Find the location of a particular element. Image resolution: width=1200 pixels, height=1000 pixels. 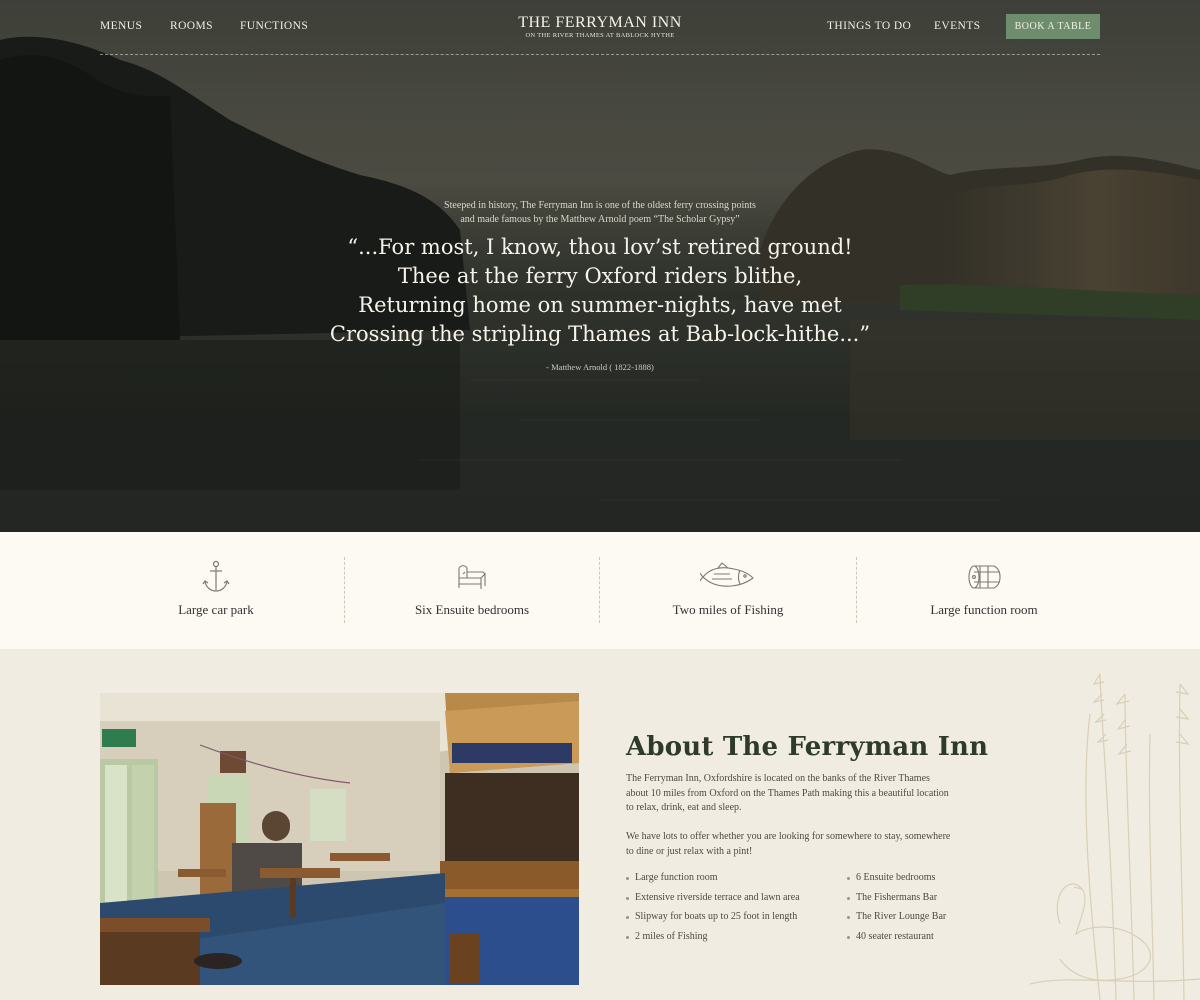

reeds-swan-illustration is located at coordinates (1115, 837).